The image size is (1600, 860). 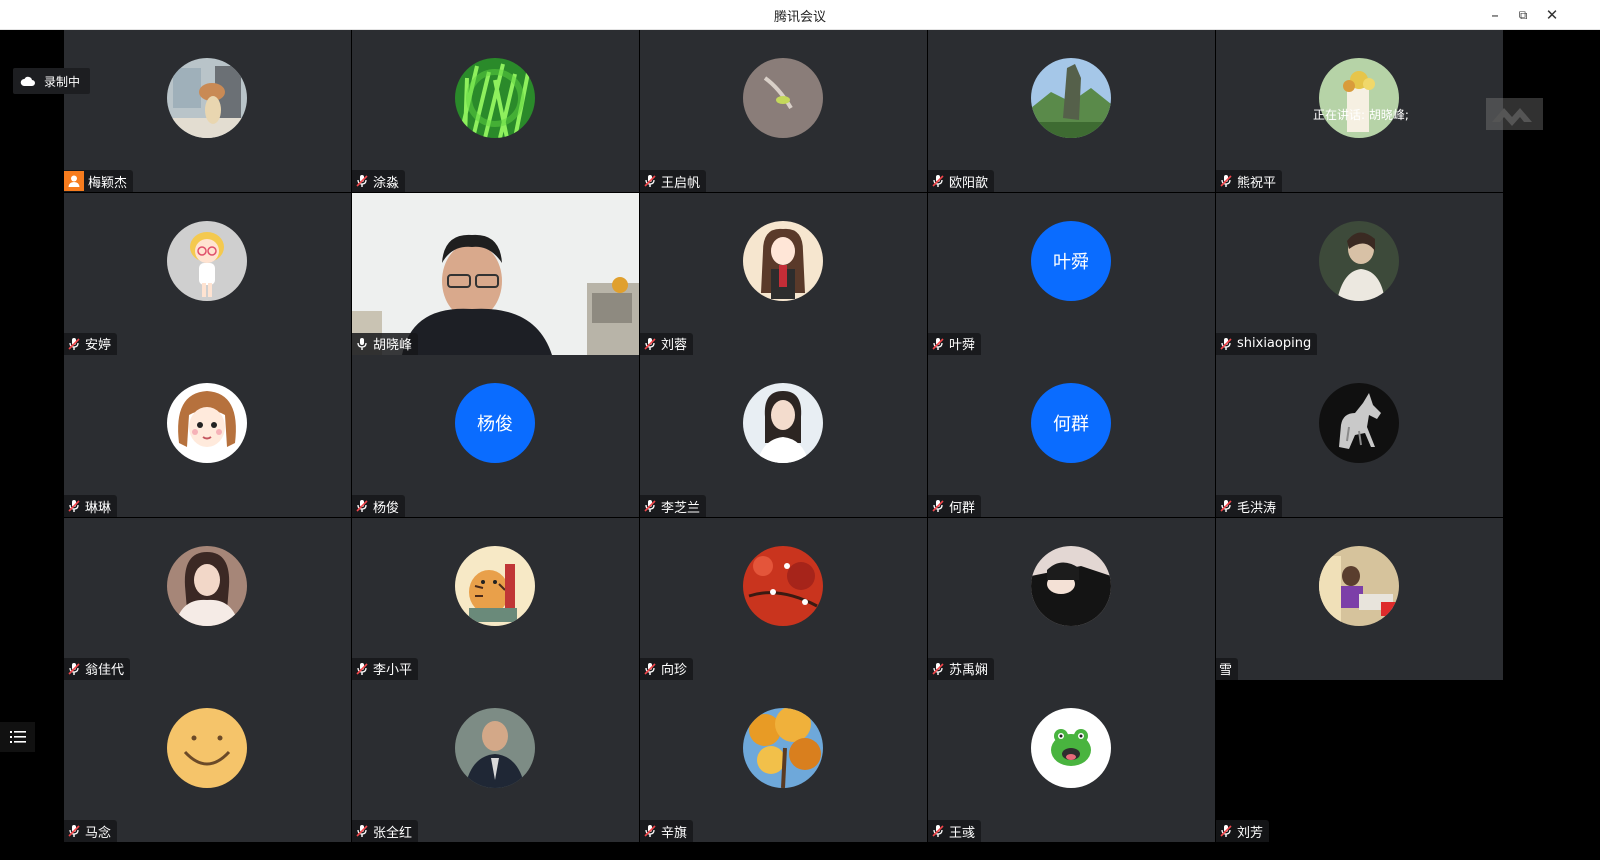 I want to click on participant-tile: 安婷, so click(x=207, y=273).